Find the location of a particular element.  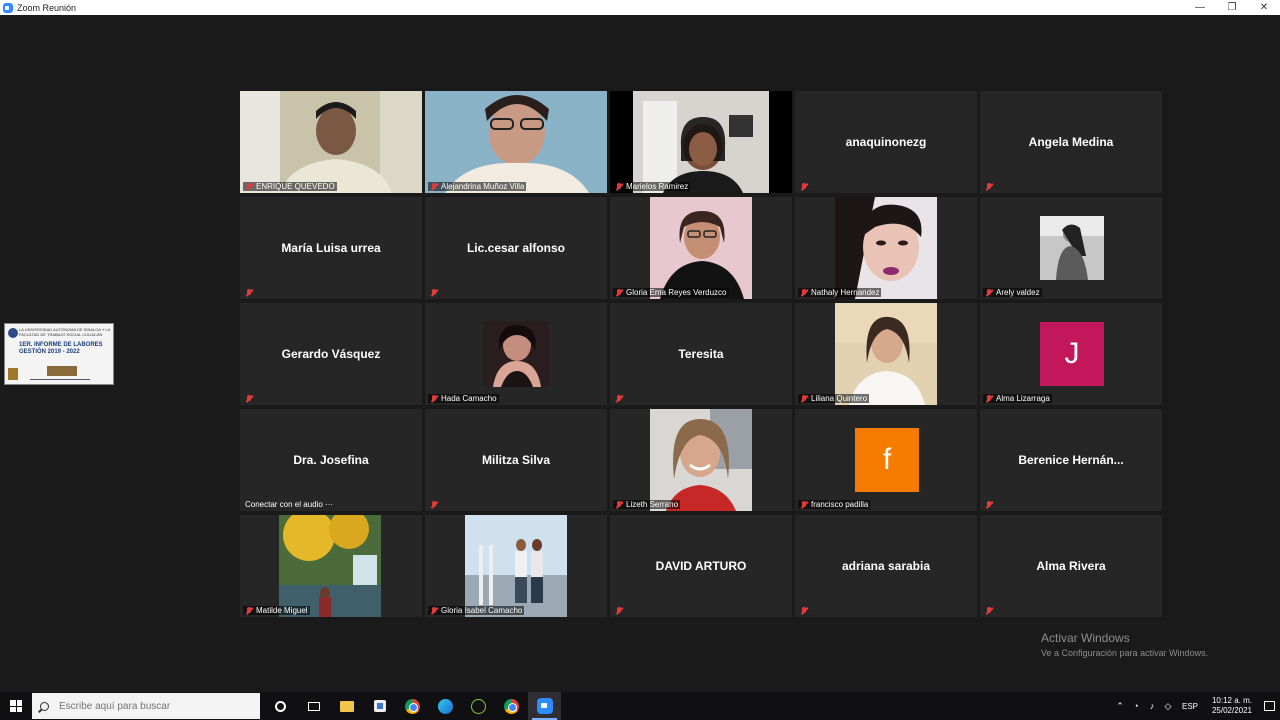

participant-tile: f francisco padilla is located at coordinates (886, 460).